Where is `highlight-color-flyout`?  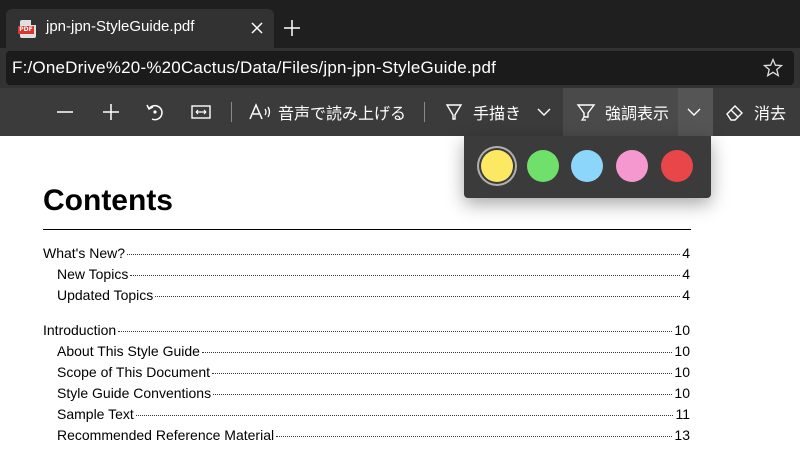 highlight-color-flyout is located at coordinates (587, 167).